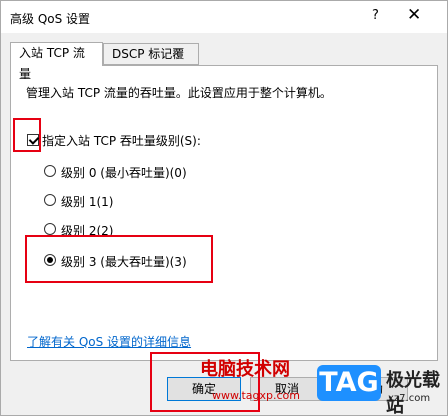 Image resolution: width=448 pixels, height=418 pixels. Describe the element at coordinates (349, 383) in the screenshot. I see `tag-logo: TAG` at that location.